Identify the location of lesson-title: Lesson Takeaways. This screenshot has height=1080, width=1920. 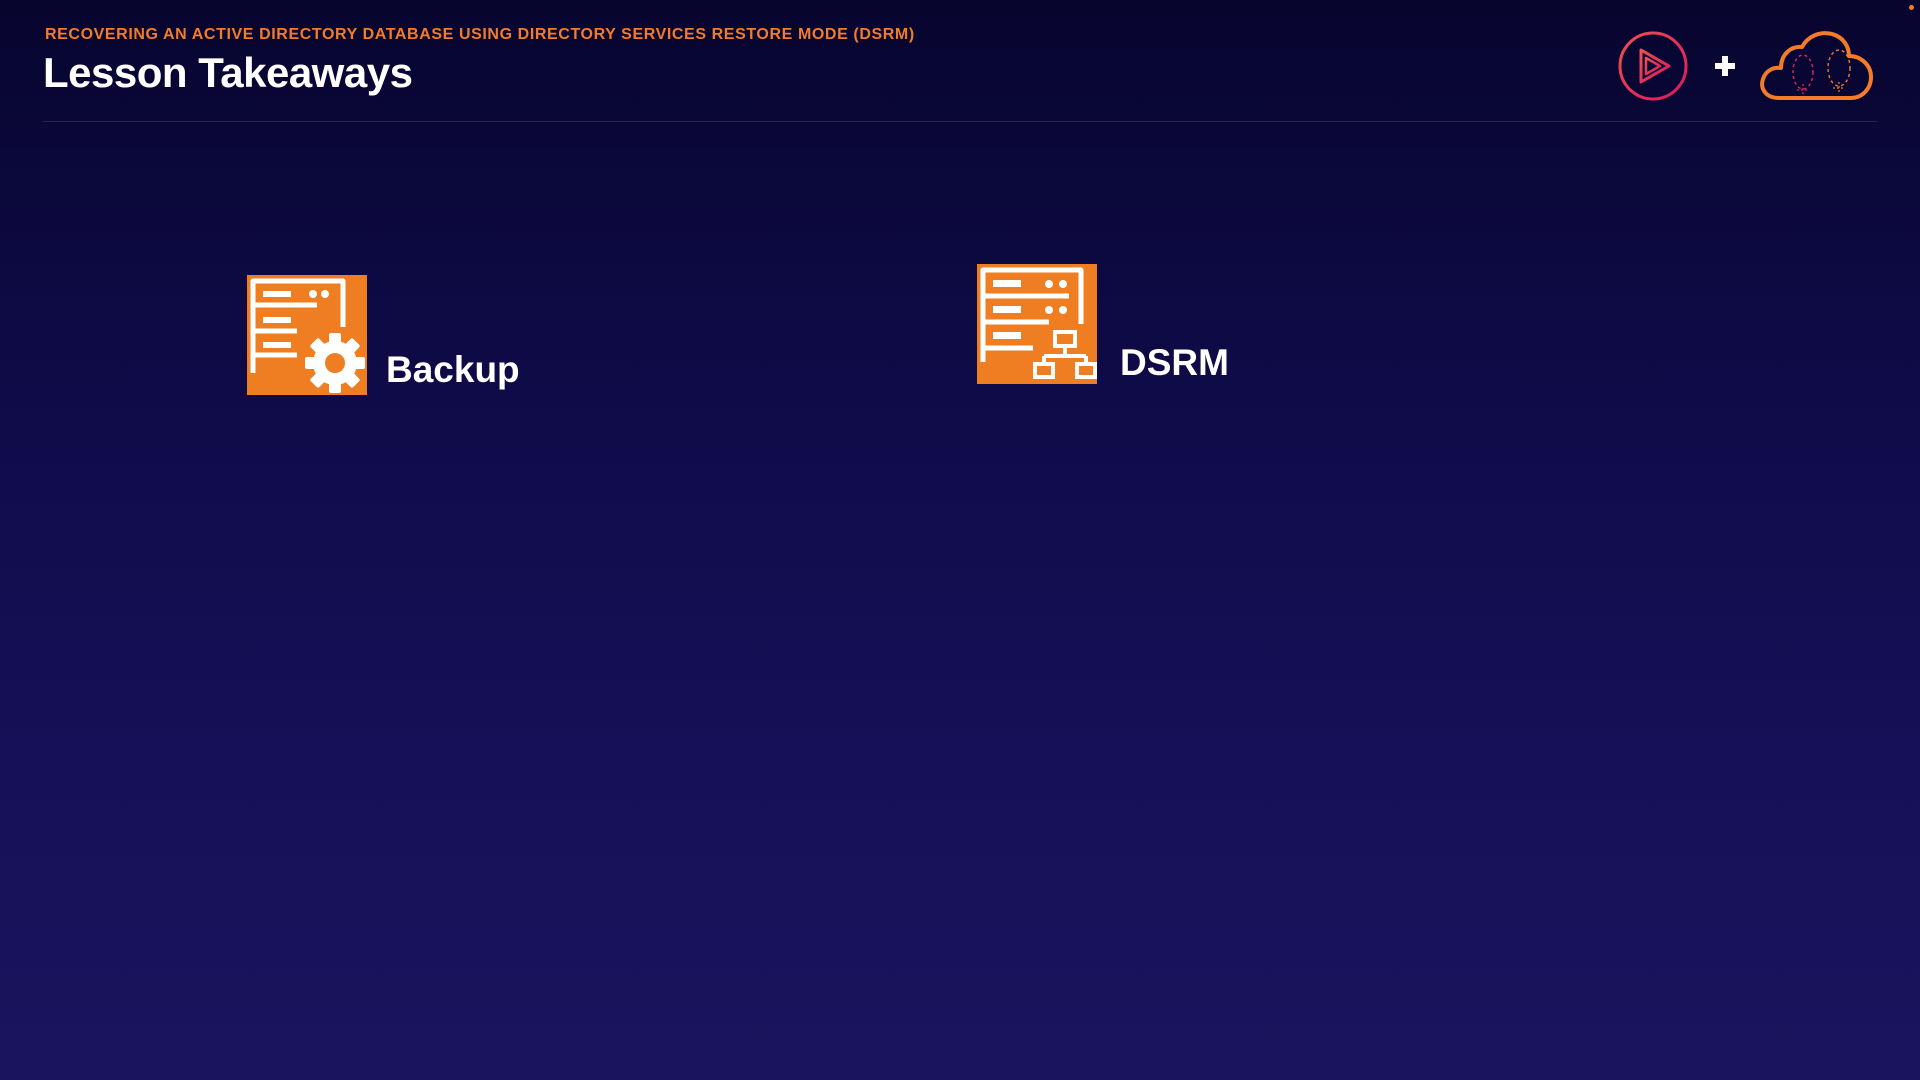
(228, 72).